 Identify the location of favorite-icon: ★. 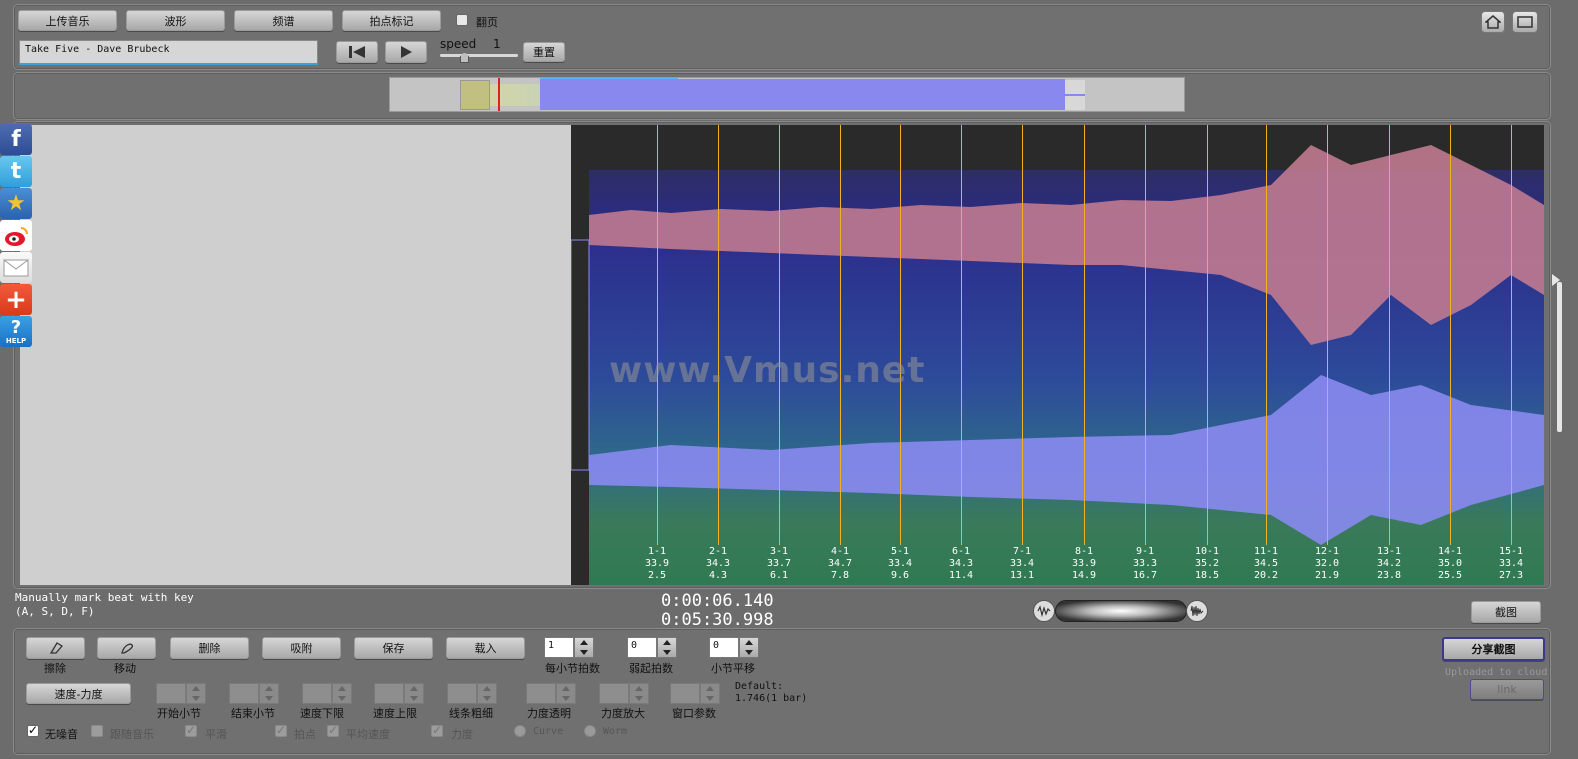
(16, 203).